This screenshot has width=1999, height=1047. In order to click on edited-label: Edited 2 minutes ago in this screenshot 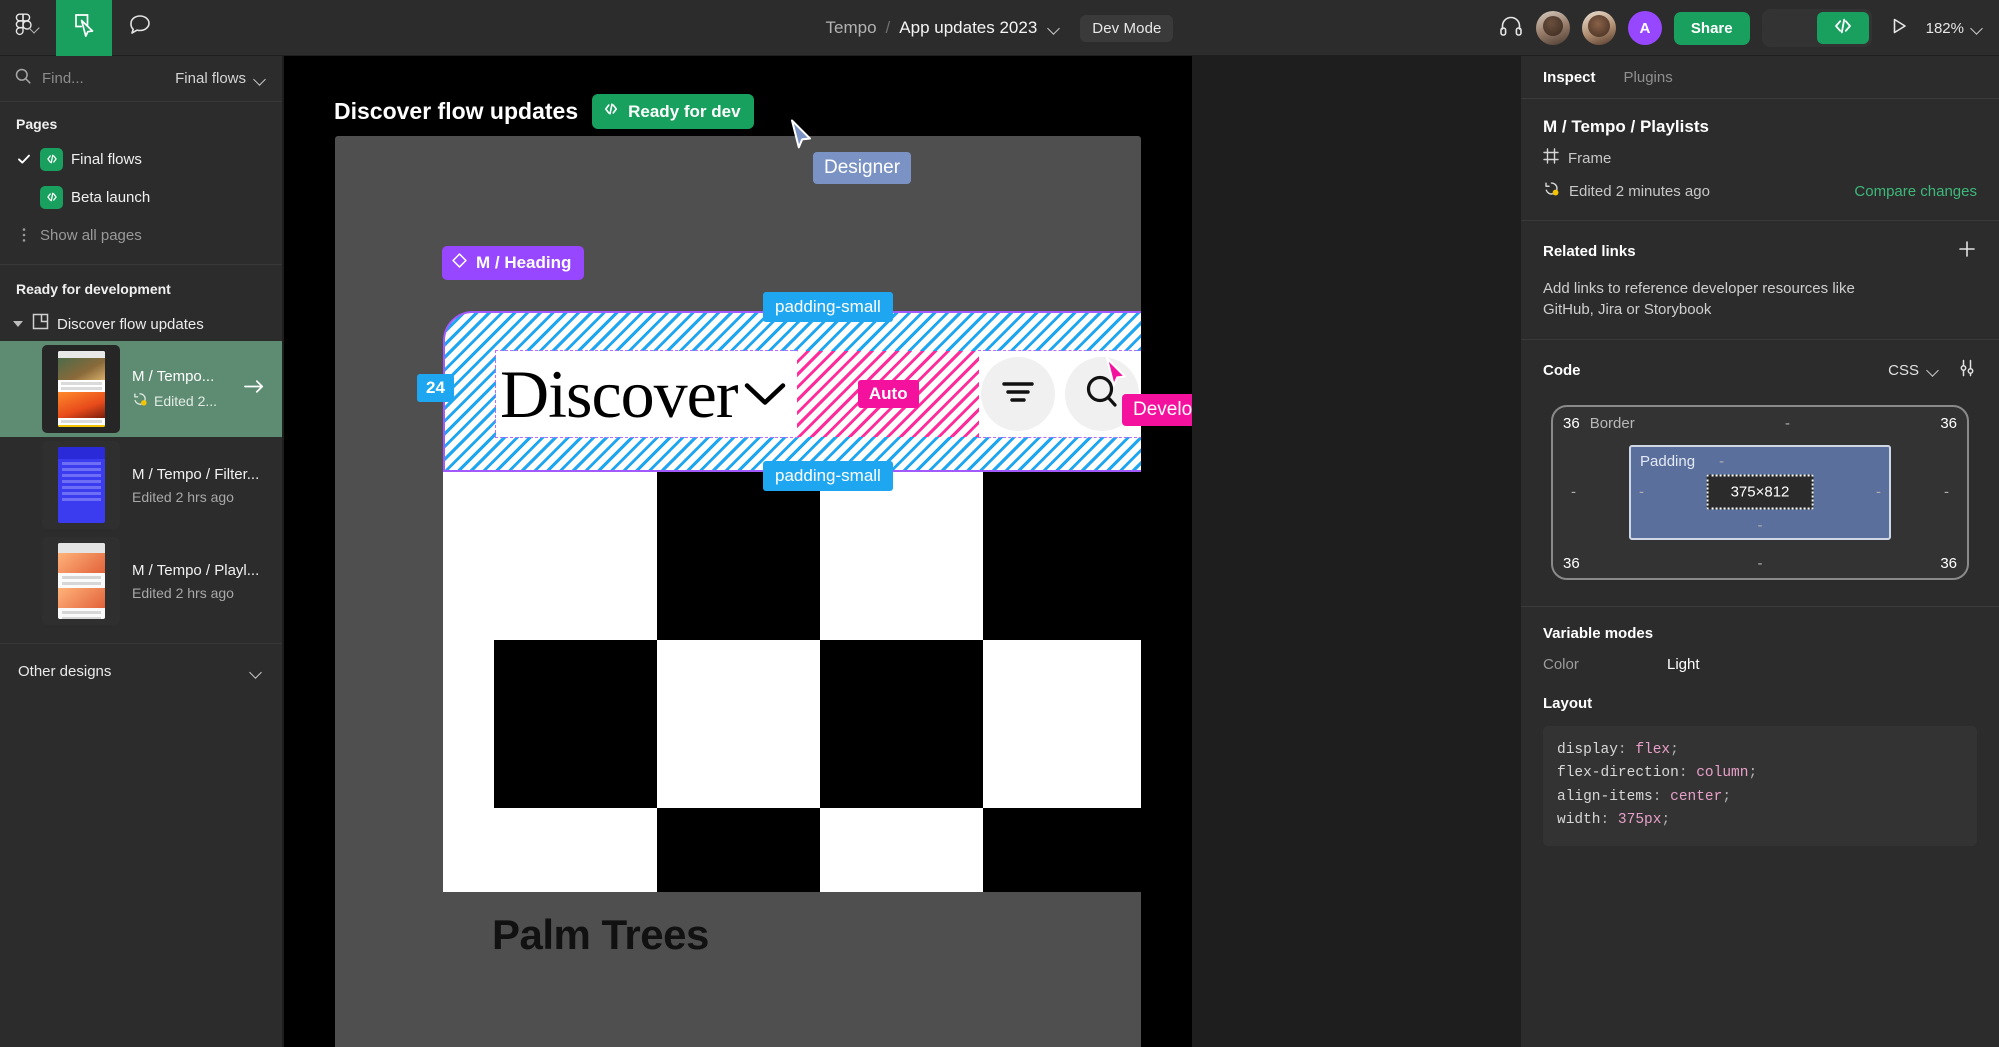, I will do `click(1639, 191)`.